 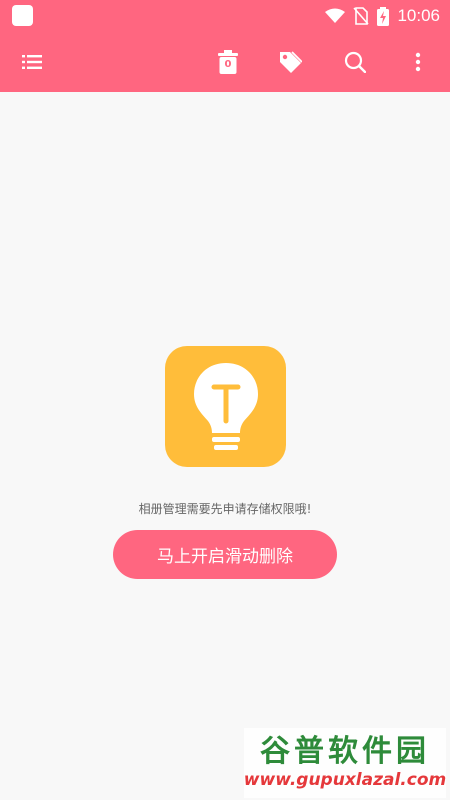 I want to click on menu-button, so click(x=32, y=62).